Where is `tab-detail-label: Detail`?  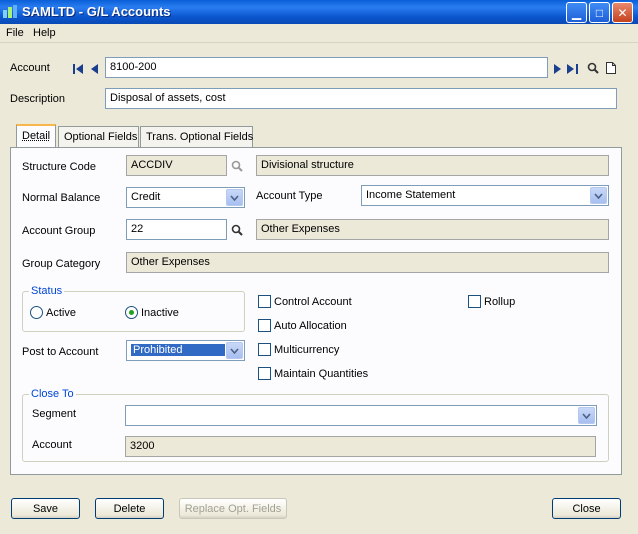
tab-detail-label: Detail is located at coordinates (36, 136).